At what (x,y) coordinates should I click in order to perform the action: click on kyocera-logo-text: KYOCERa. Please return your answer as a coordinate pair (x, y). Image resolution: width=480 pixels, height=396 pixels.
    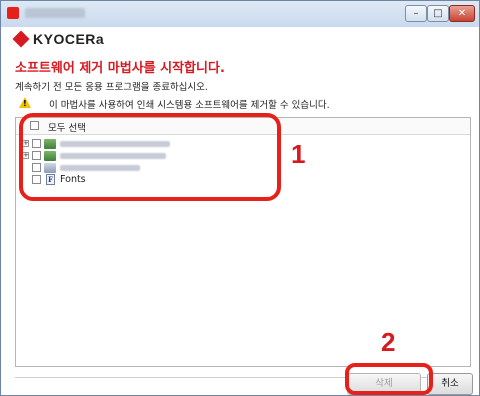
    Looking at the image, I should click on (69, 39).